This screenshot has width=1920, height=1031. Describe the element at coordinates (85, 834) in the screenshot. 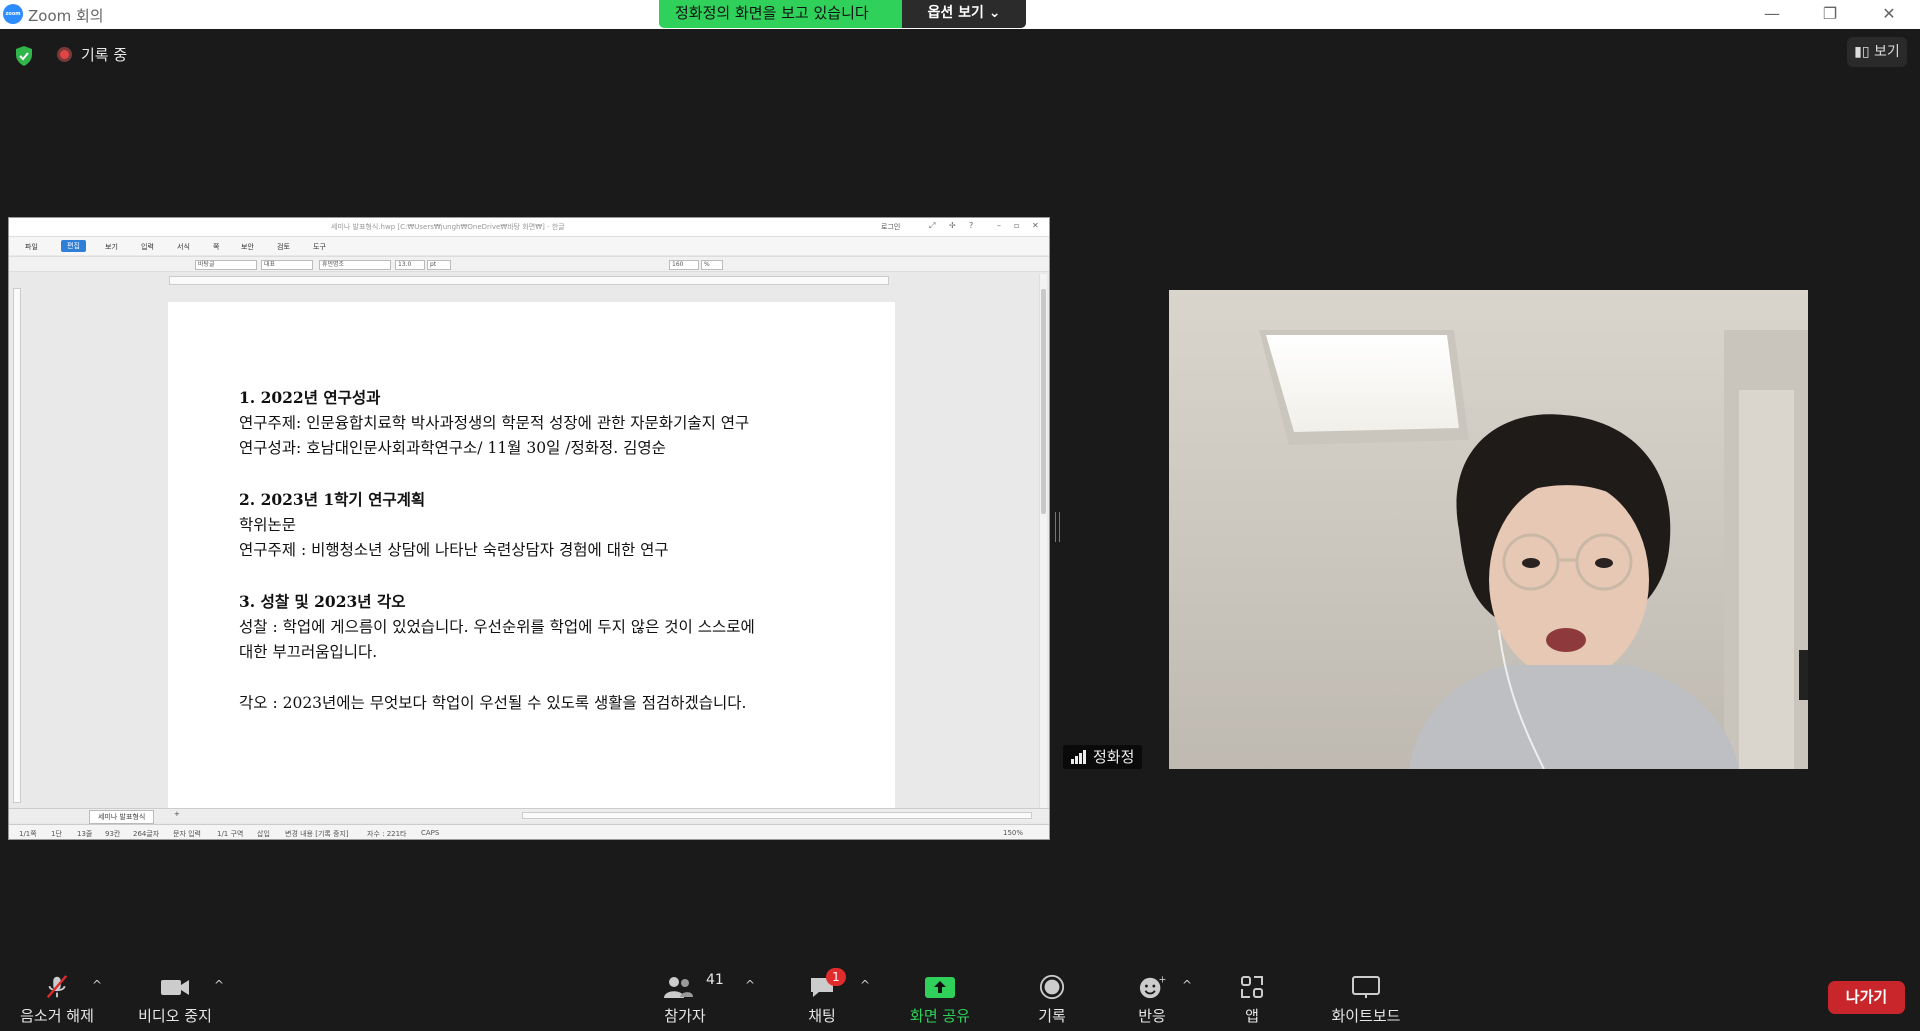

I see `status-line: 13줄` at that location.